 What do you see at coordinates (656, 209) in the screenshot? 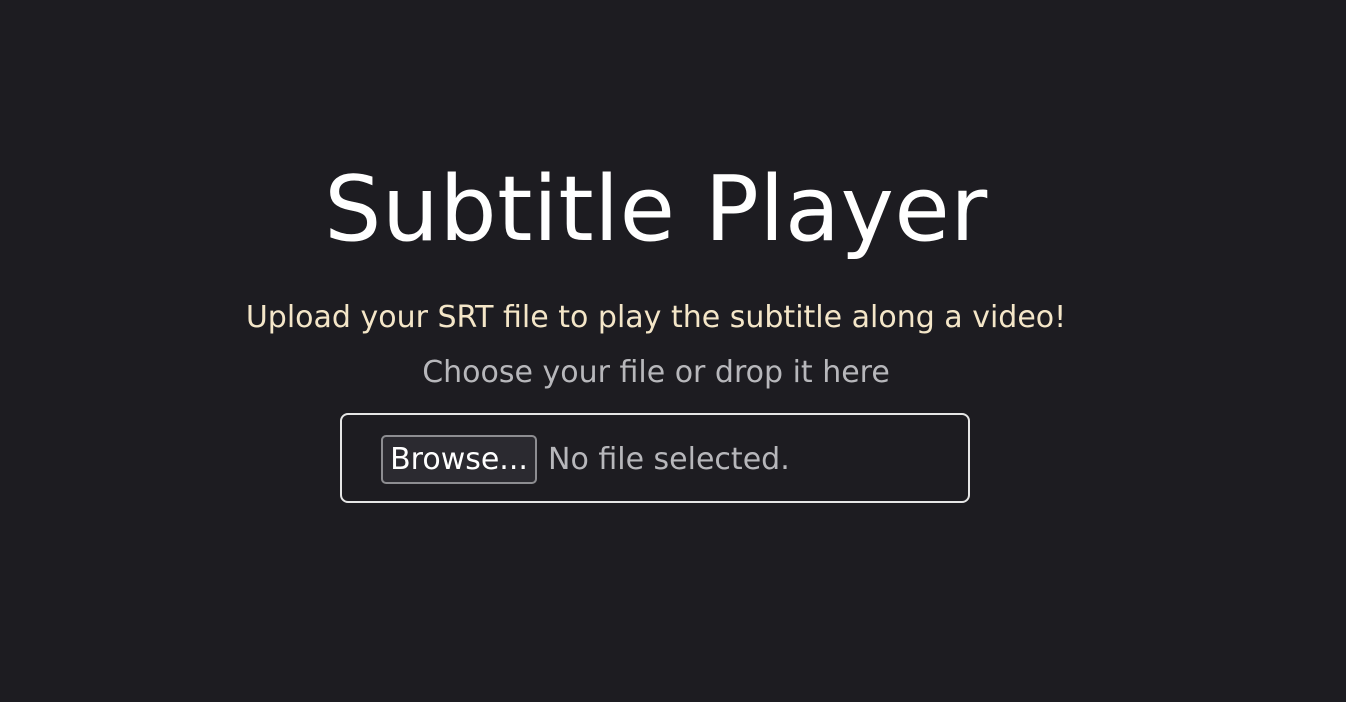
I see `page-title: Subtitle Player` at bounding box center [656, 209].